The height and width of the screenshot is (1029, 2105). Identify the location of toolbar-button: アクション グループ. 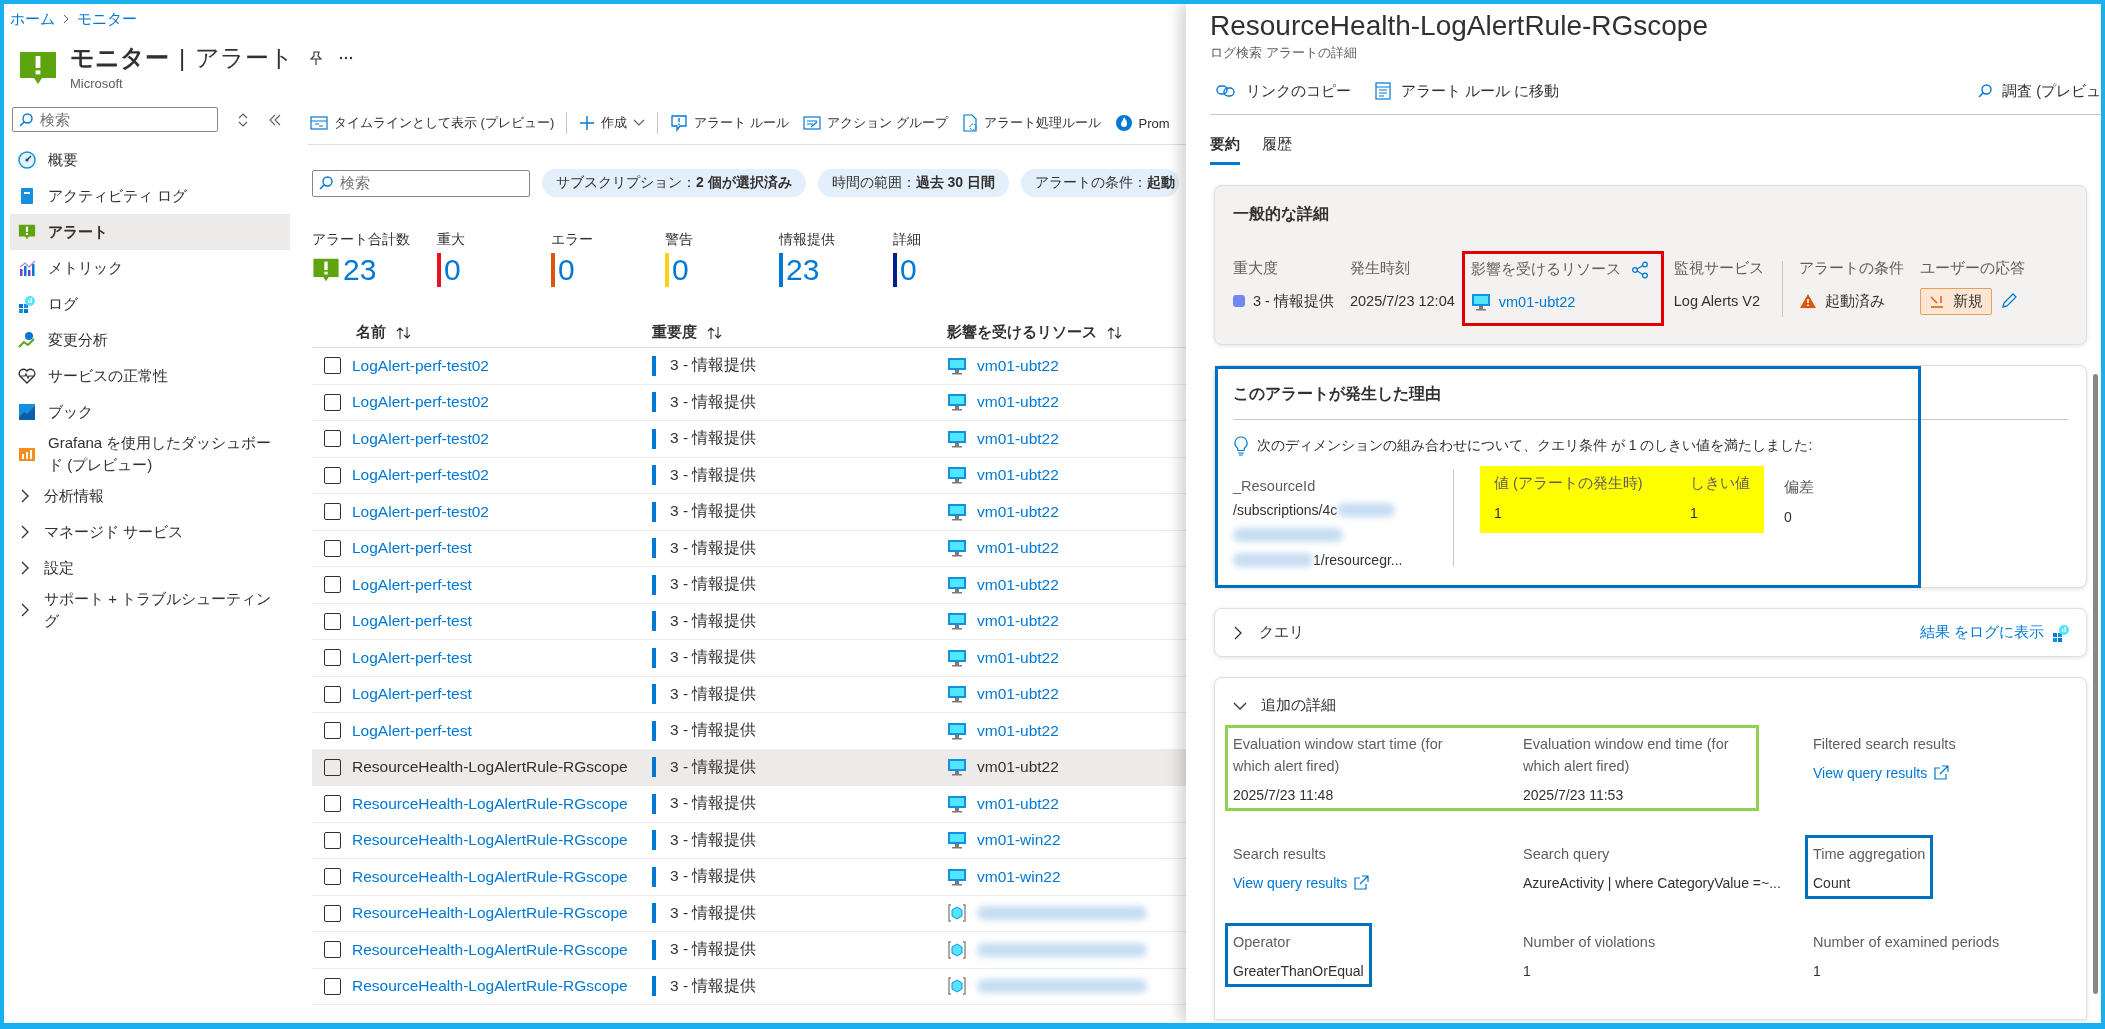
(875, 123).